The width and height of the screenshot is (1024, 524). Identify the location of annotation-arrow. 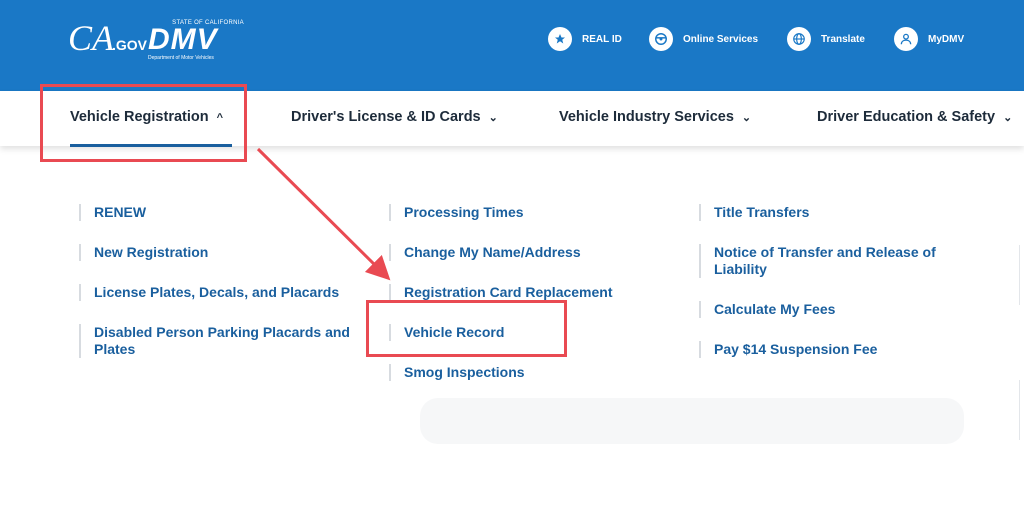
(323, 214).